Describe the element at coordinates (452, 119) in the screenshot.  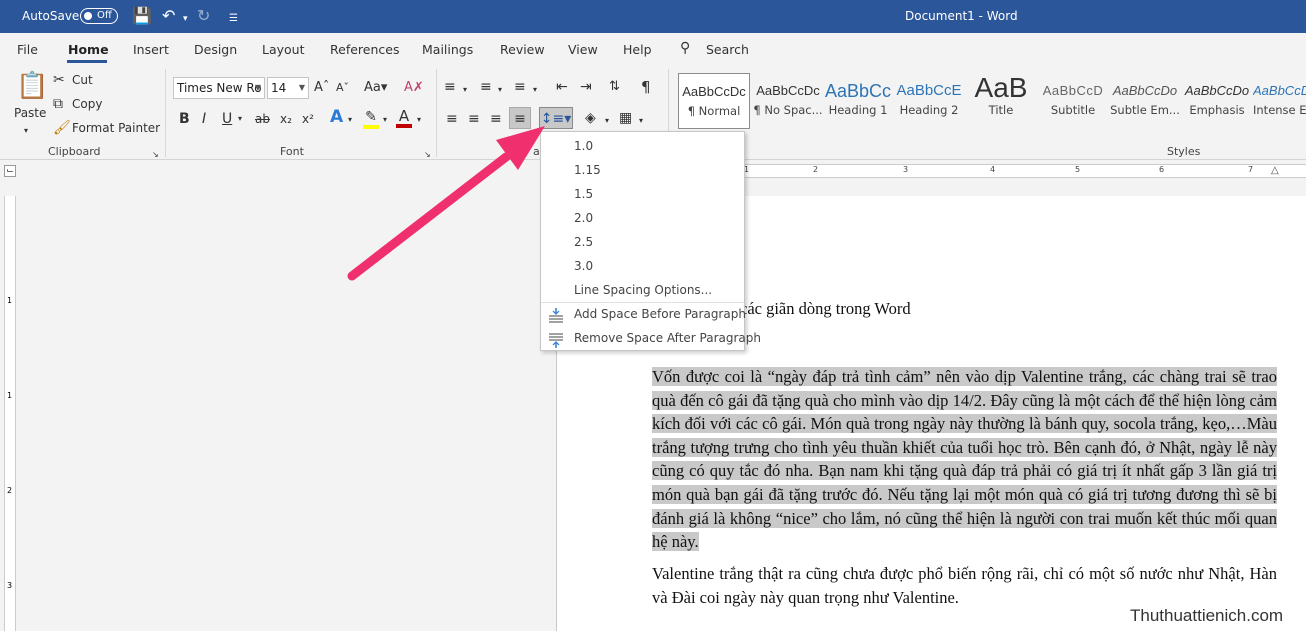
I see `align-left-icon: ≡` at that location.